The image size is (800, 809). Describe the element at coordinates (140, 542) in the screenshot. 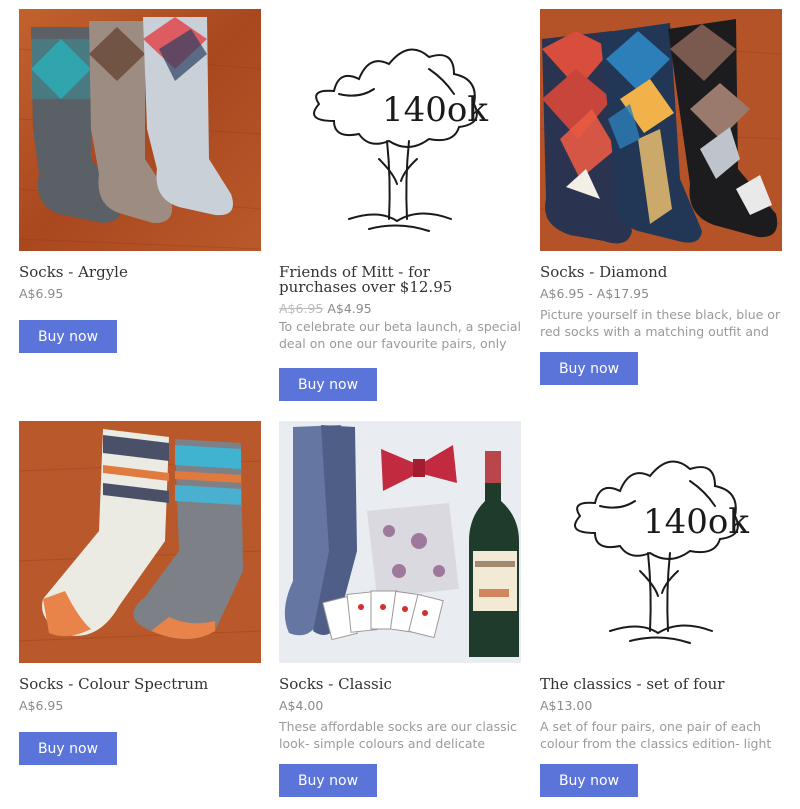

I see `product-image-colour-spectrum` at that location.